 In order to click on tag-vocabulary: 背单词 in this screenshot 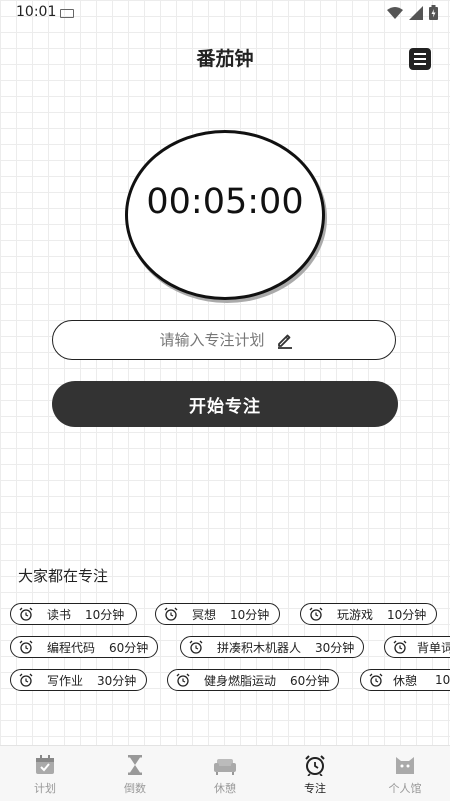, I will do `click(417, 647)`.